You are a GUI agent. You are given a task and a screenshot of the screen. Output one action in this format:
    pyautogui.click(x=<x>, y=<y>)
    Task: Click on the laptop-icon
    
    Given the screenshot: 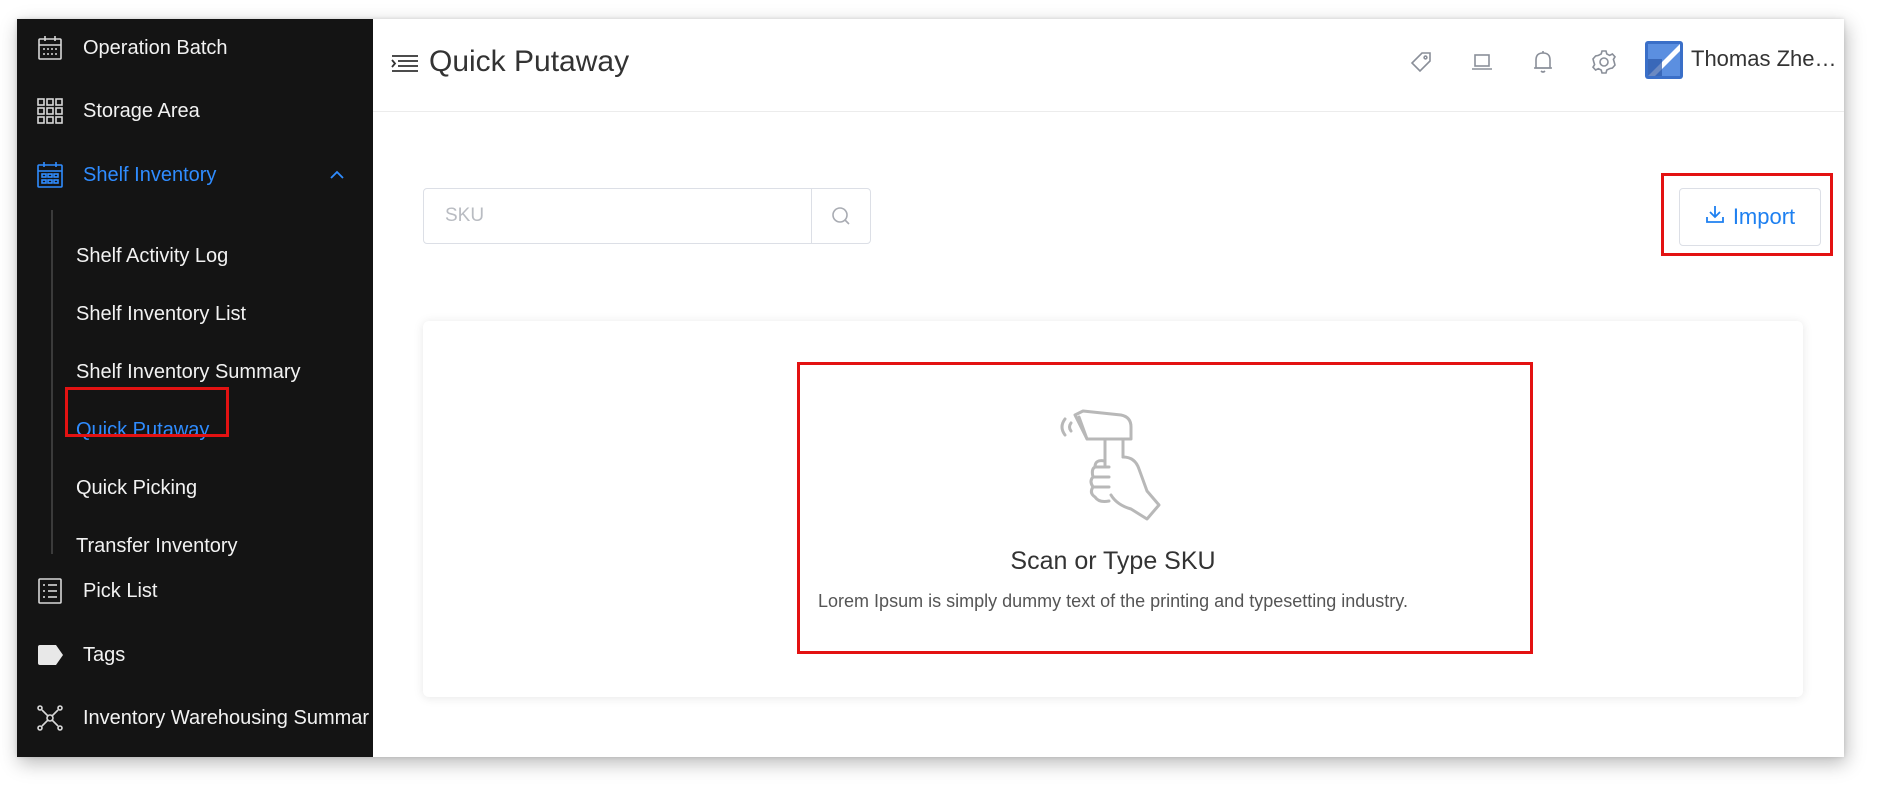 What is the action you would take?
    pyautogui.click(x=1482, y=62)
    